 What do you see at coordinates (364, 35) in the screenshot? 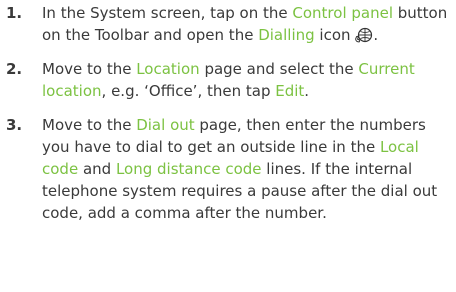
I see `dialling-icon` at bounding box center [364, 35].